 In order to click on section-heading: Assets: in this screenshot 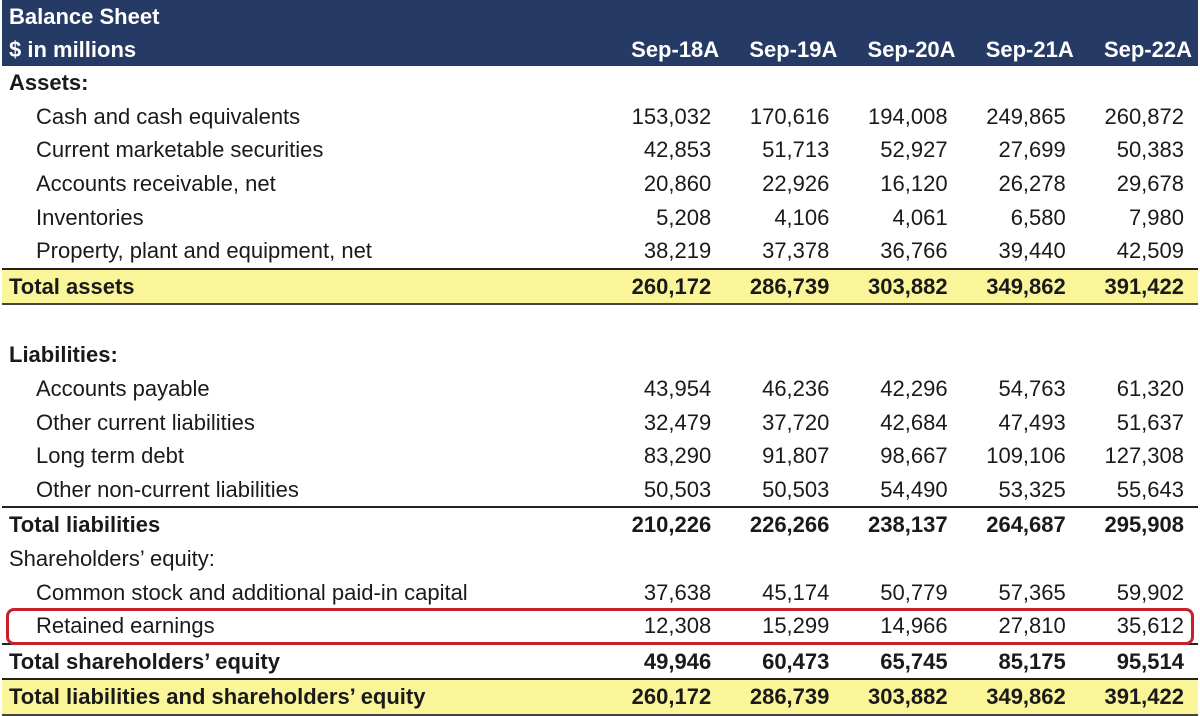, I will do `click(49, 83)`.